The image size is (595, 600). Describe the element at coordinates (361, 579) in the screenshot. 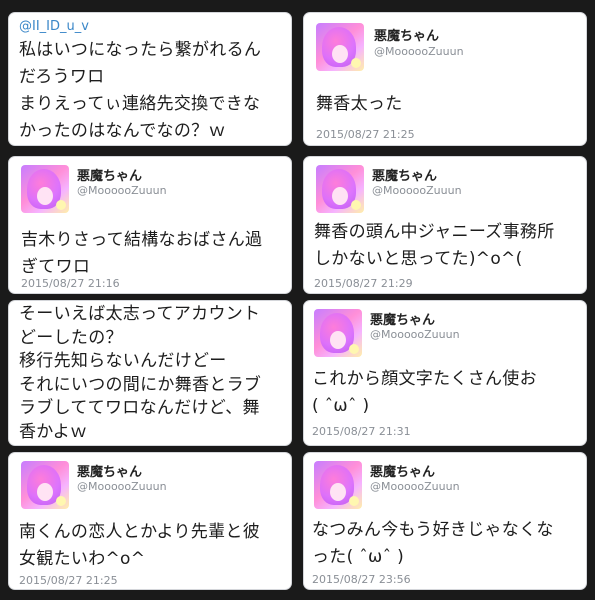

I see `timestamp: 2015/08/27 23:56` at that location.